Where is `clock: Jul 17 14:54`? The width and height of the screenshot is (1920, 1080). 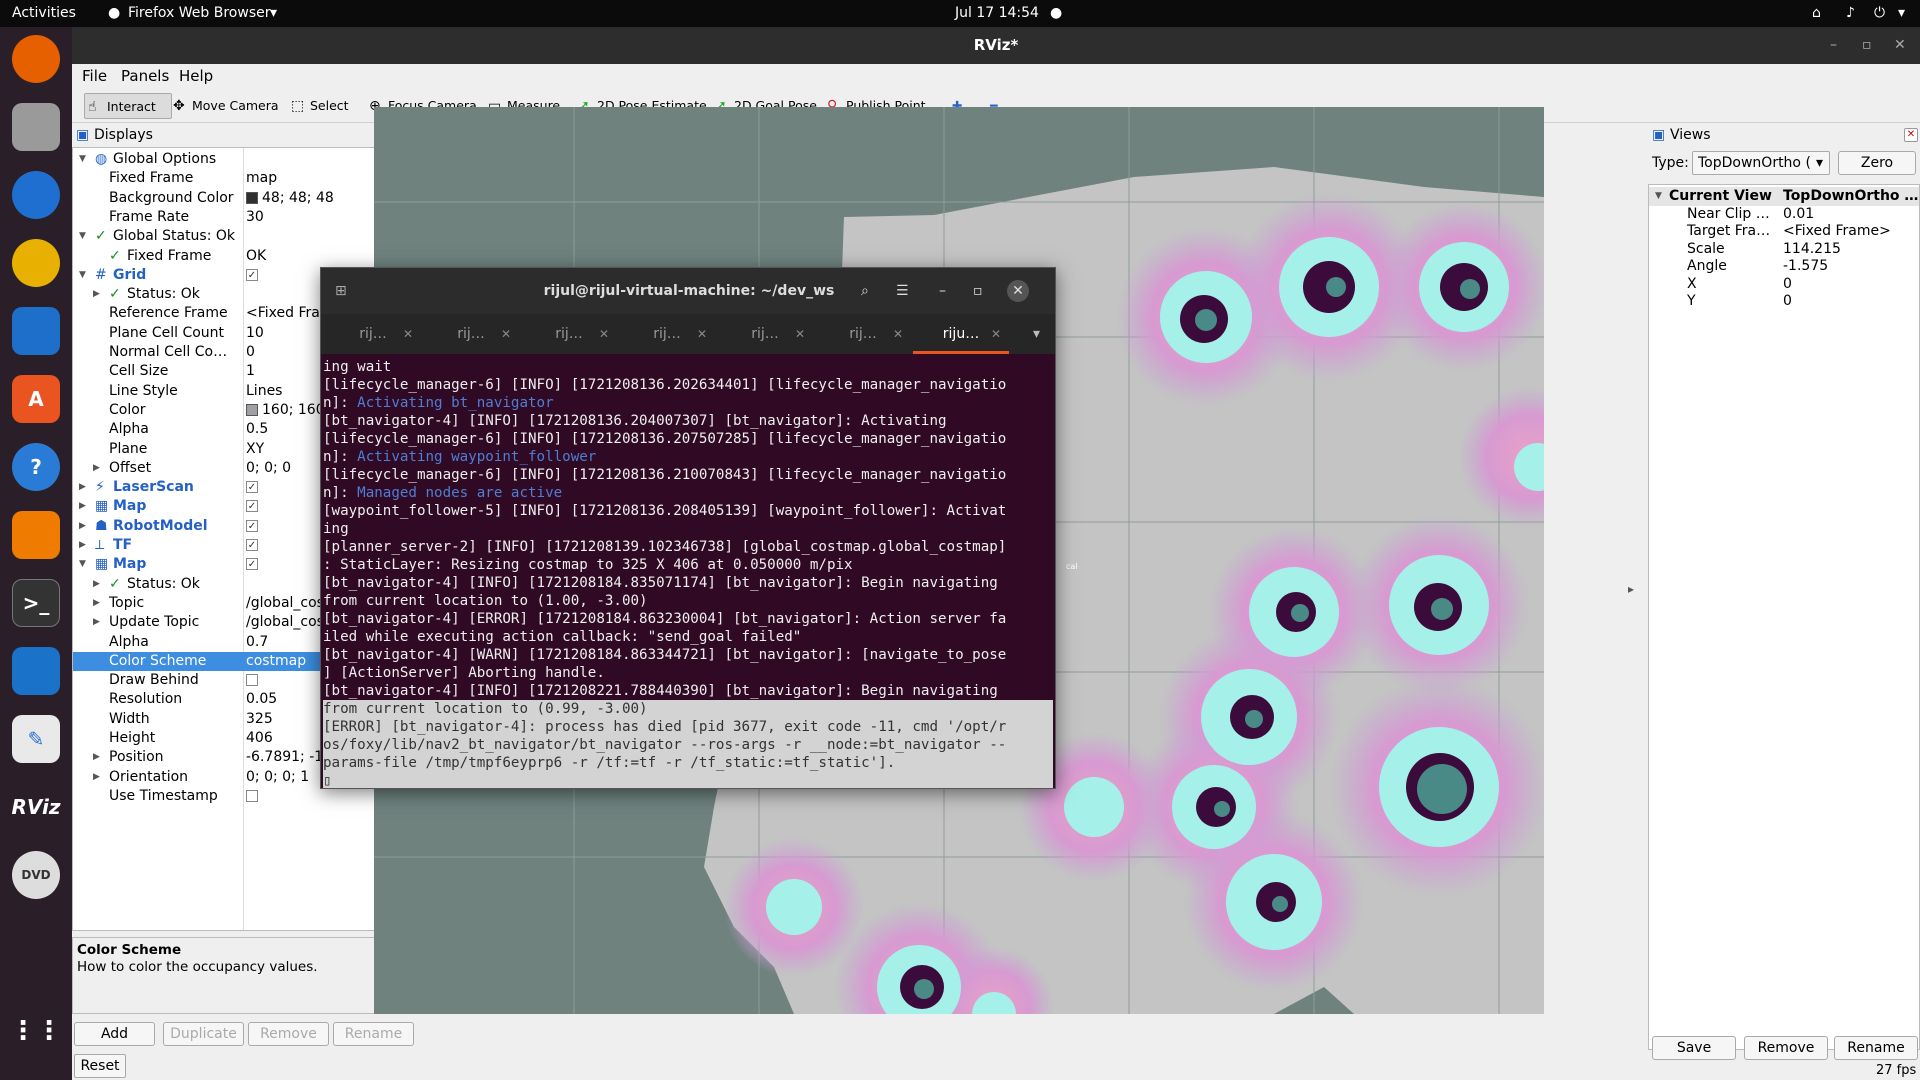
clock: Jul 17 14:54 is located at coordinates (997, 13).